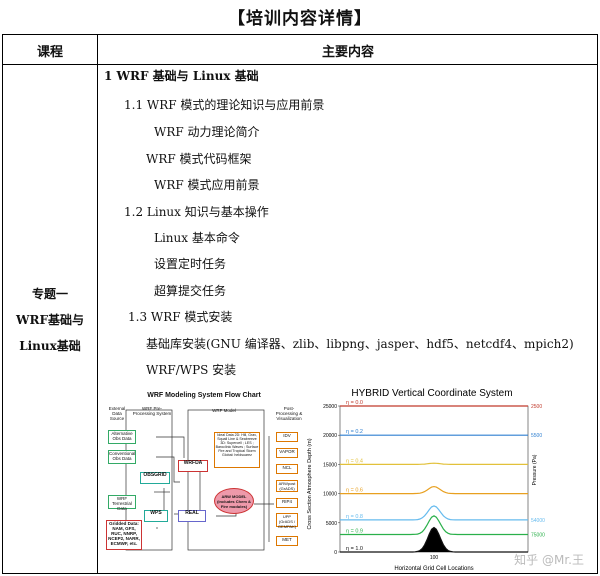 This screenshot has width=600, height=576. What do you see at coordinates (536, 407) in the screenshot?
I see `right-tick-label: 2500` at bounding box center [536, 407].